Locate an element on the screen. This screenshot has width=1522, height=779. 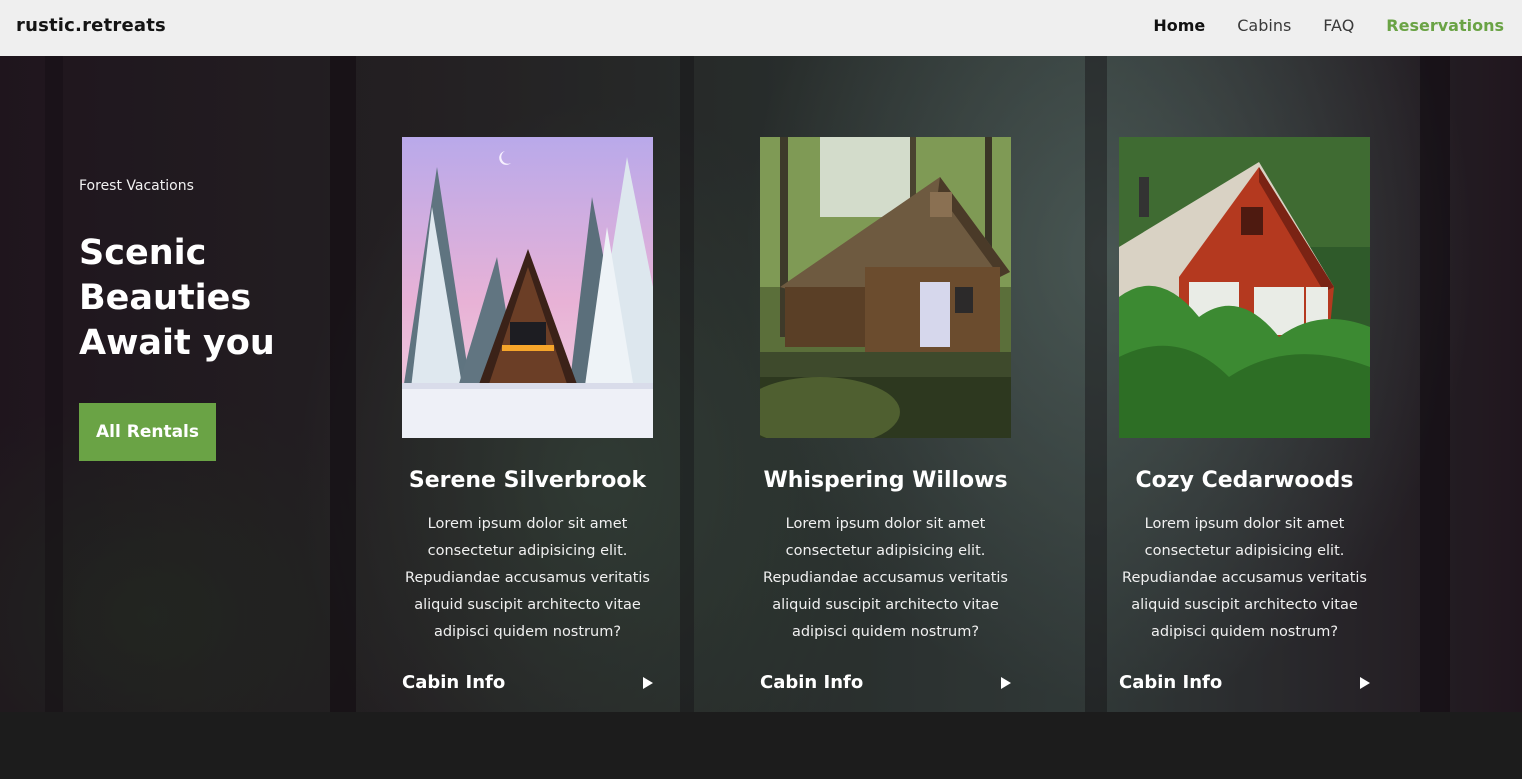
hero-eyebrow: Forest Vacations is located at coordinates (136, 186).